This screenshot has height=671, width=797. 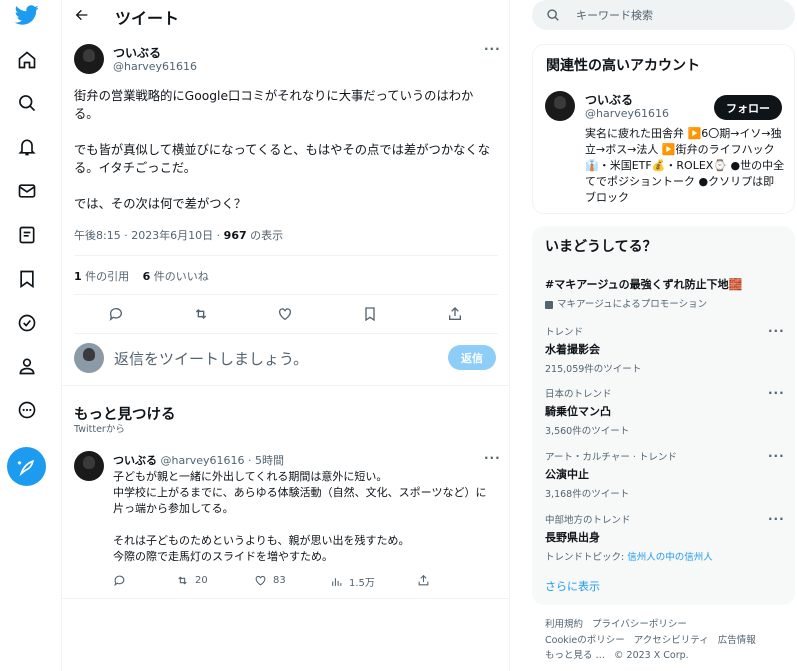 I want to click on show-more-link: さらに表示, so click(x=572, y=586).